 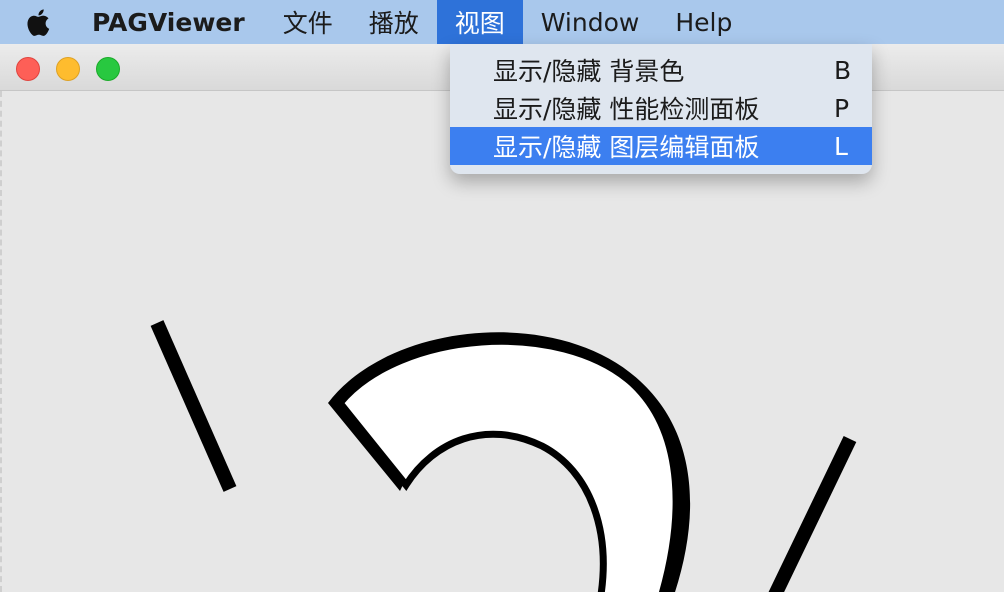 I want to click on digit-face-shape, so click(x=507, y=464).